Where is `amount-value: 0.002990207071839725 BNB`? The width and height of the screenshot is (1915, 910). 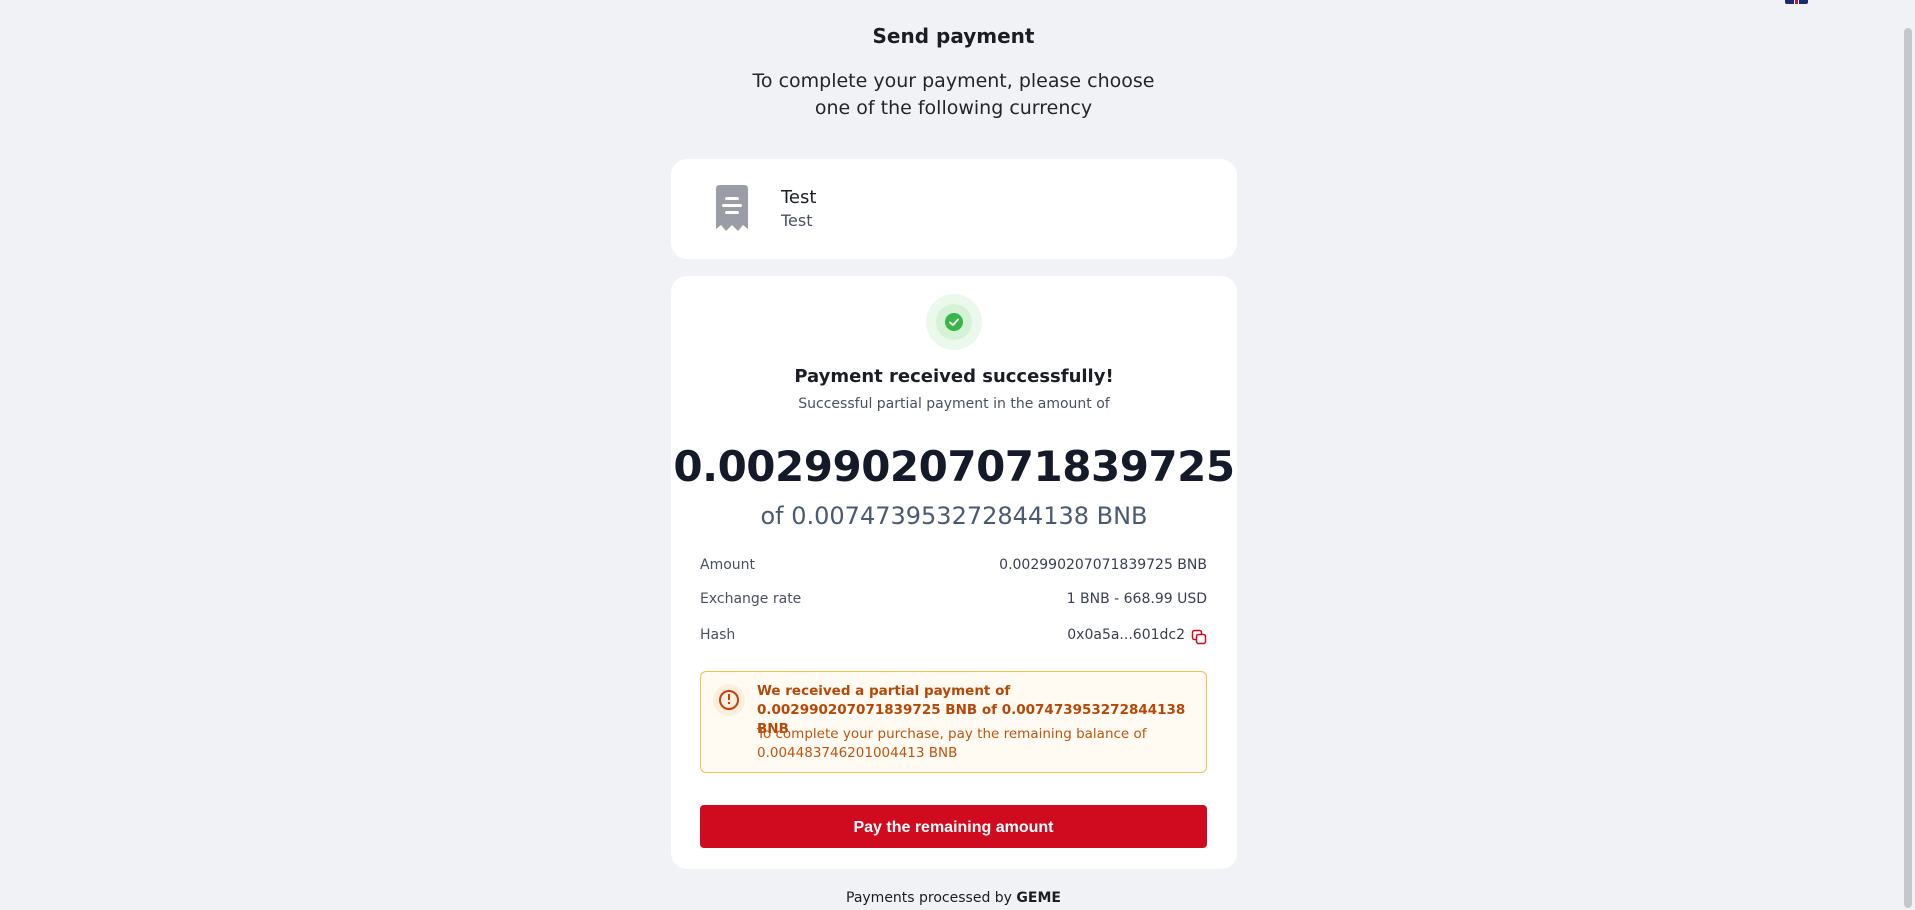
amount-value: 0.002990207071839725 BNB is located at coordinates (1103, 565).